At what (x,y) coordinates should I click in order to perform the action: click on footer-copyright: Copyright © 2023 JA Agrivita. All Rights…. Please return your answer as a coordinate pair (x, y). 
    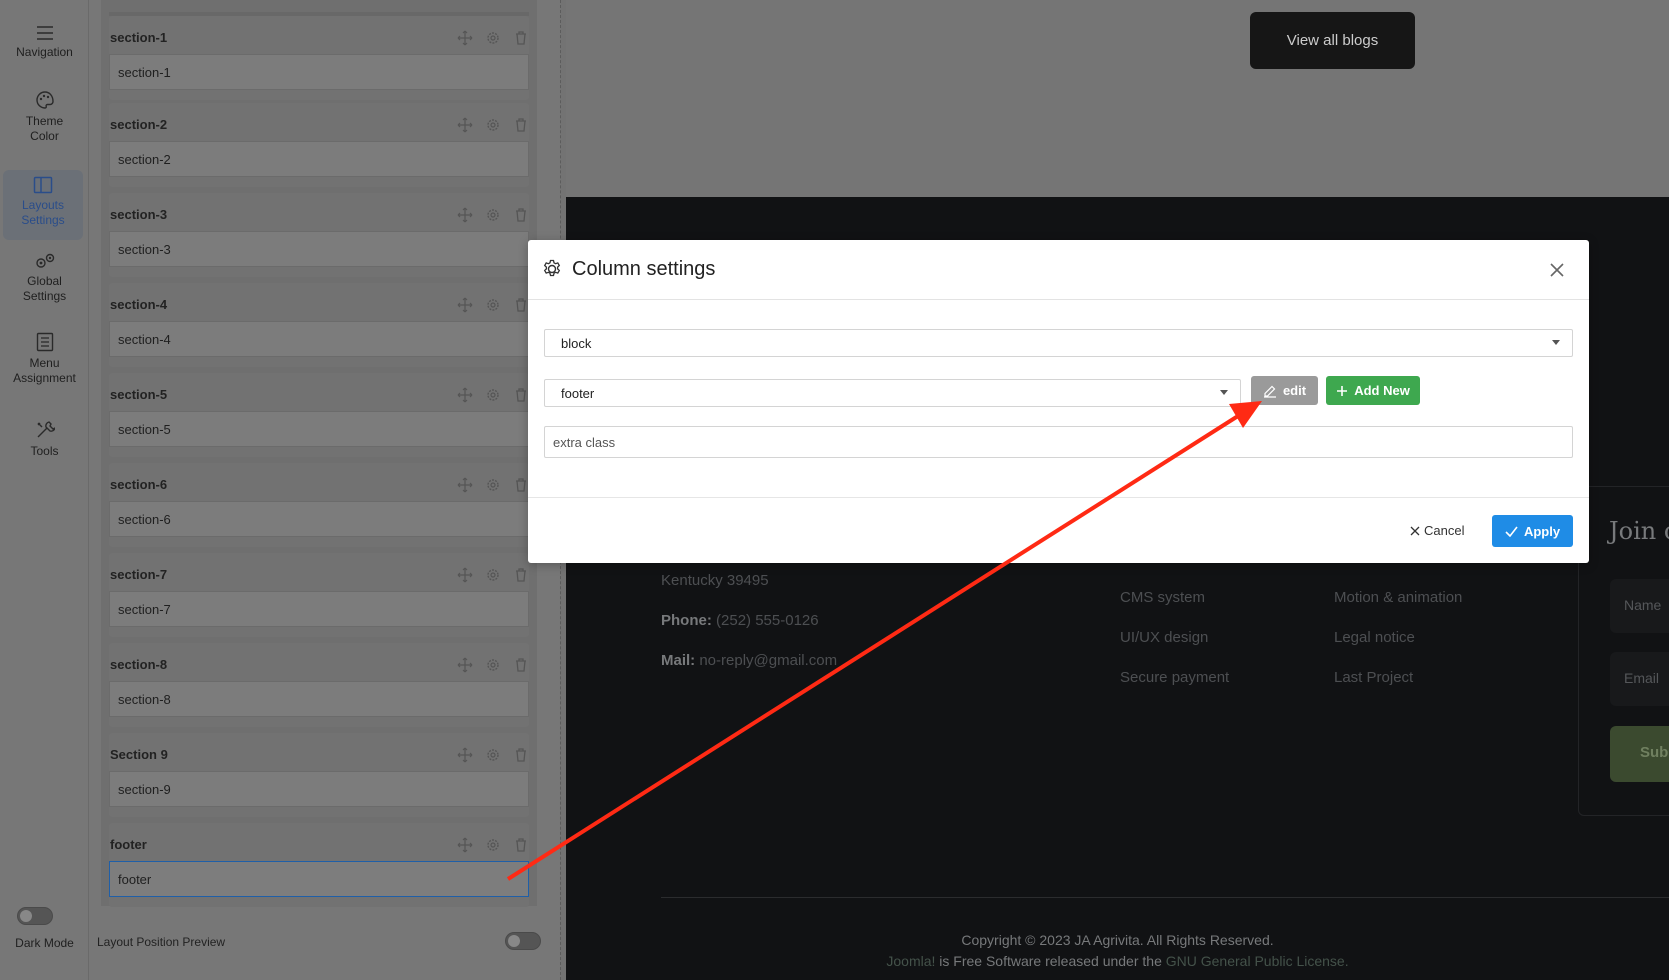
    Looking at the image, I should click on (1117, 940).